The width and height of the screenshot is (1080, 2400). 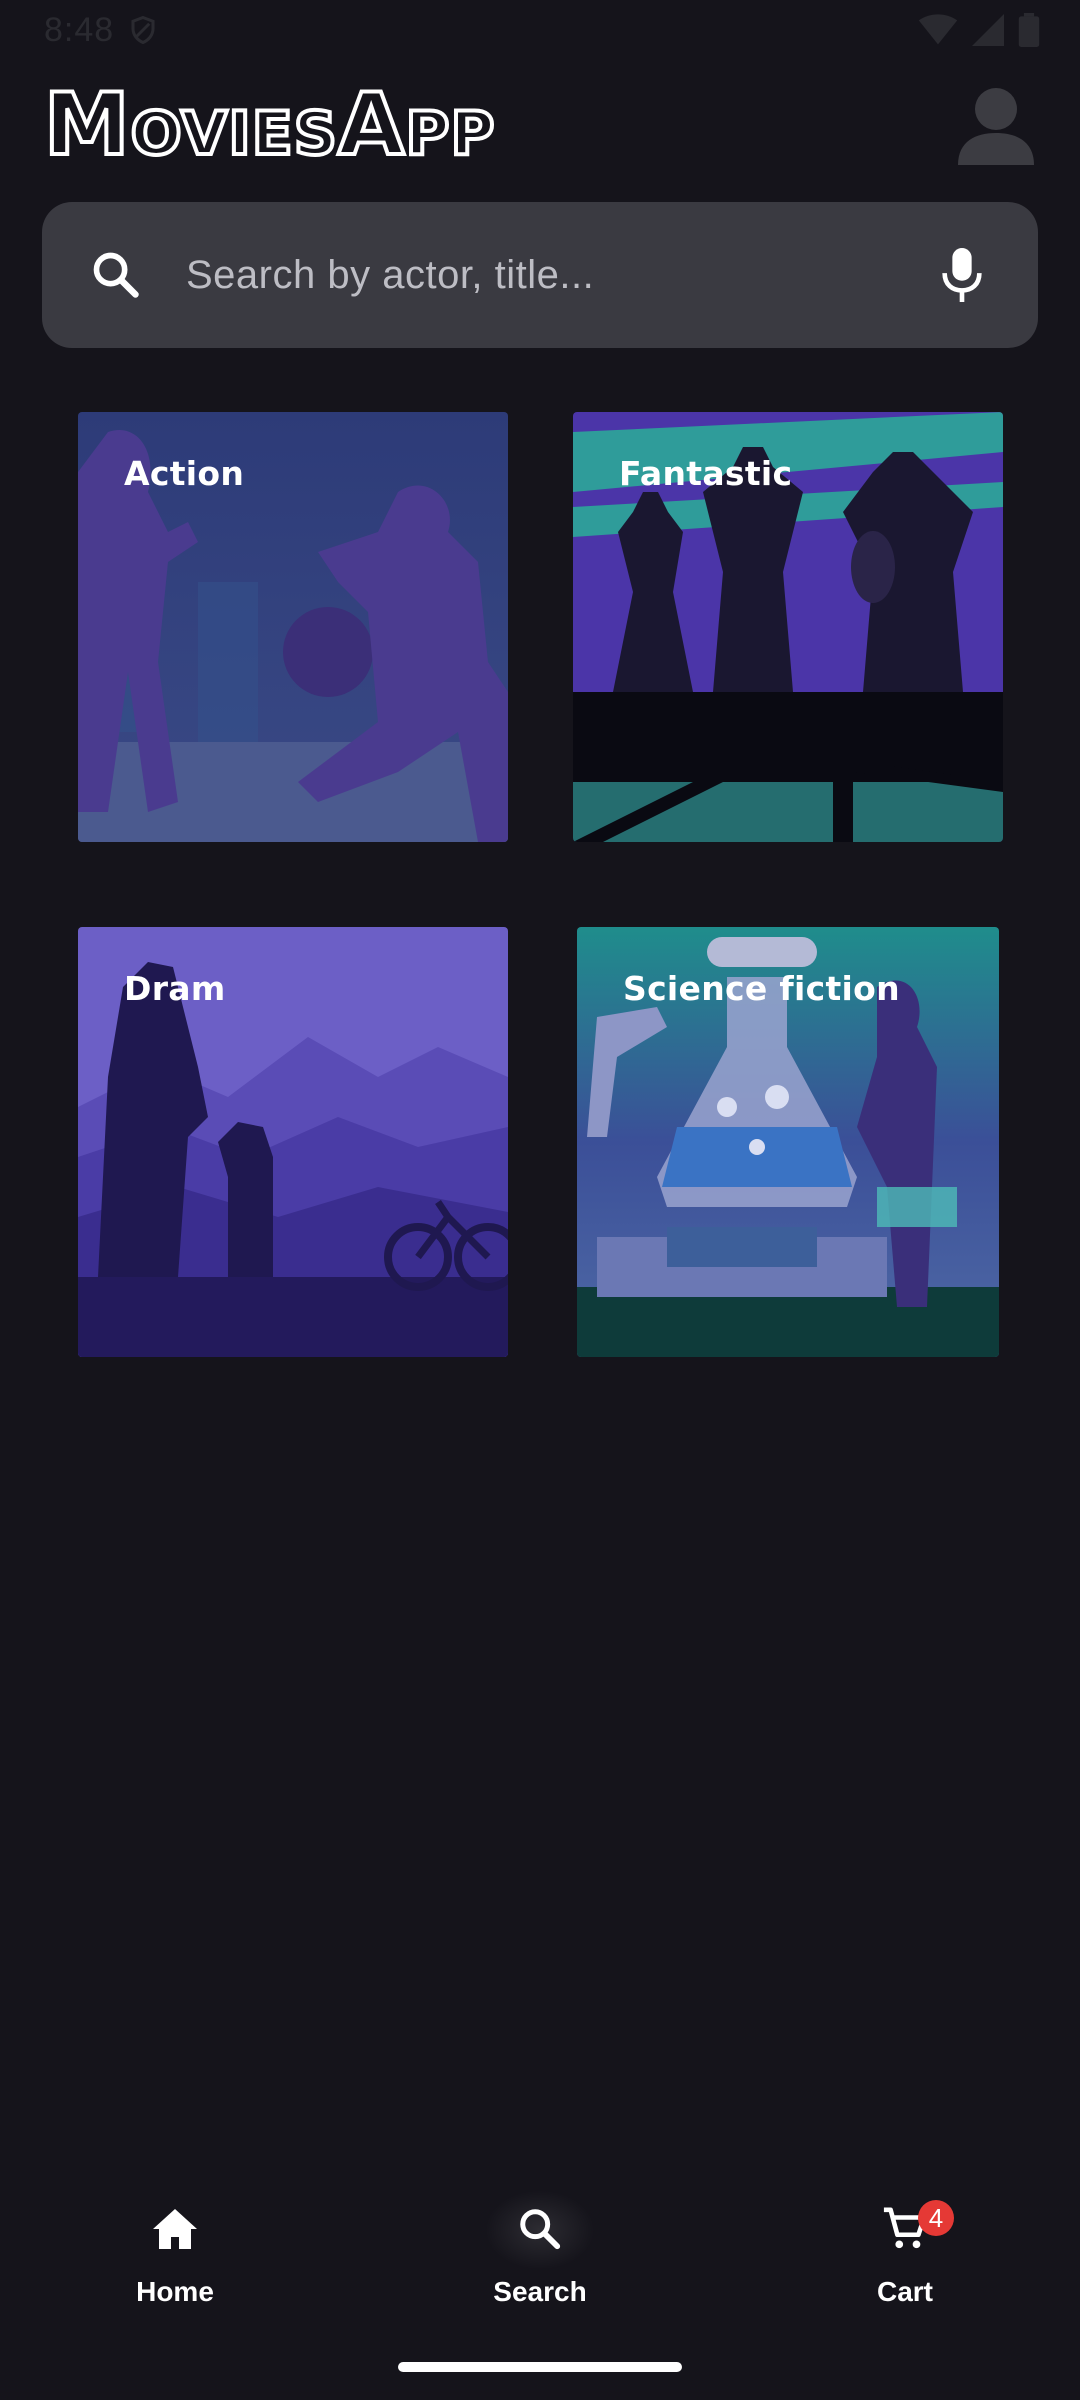 I want to click on bottom-nav: Home Search 4 Cart, so click(x=540, y=2255).